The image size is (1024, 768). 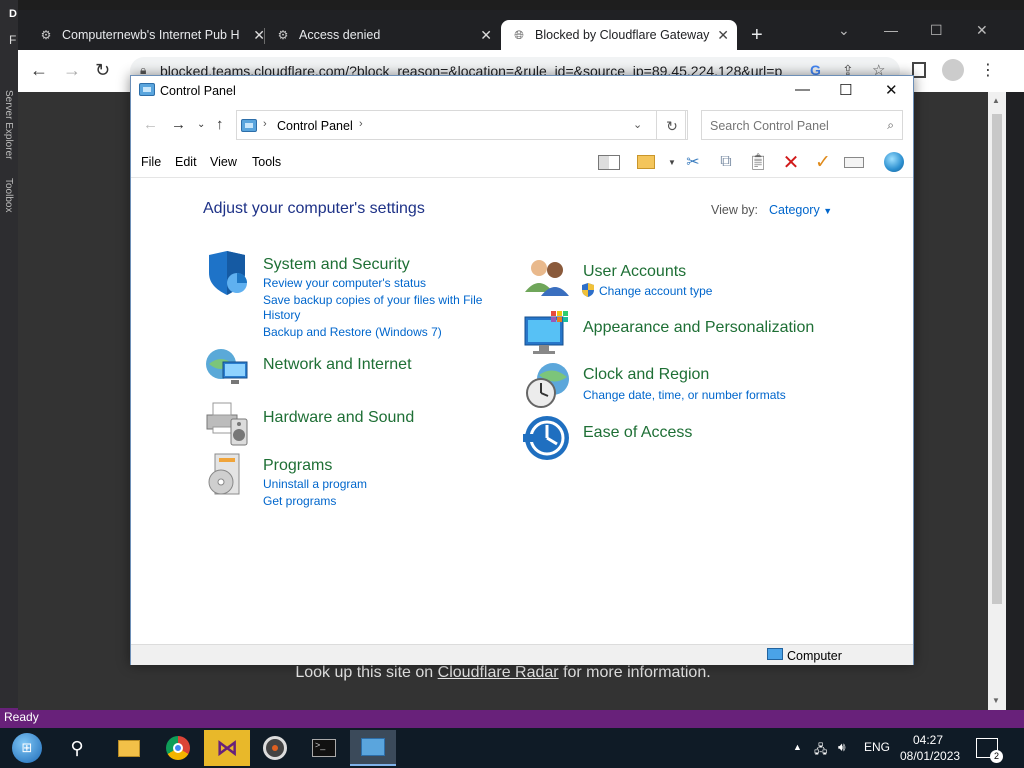 I want to click on back-arrow-icon: ←, so click(x=39, y=70).